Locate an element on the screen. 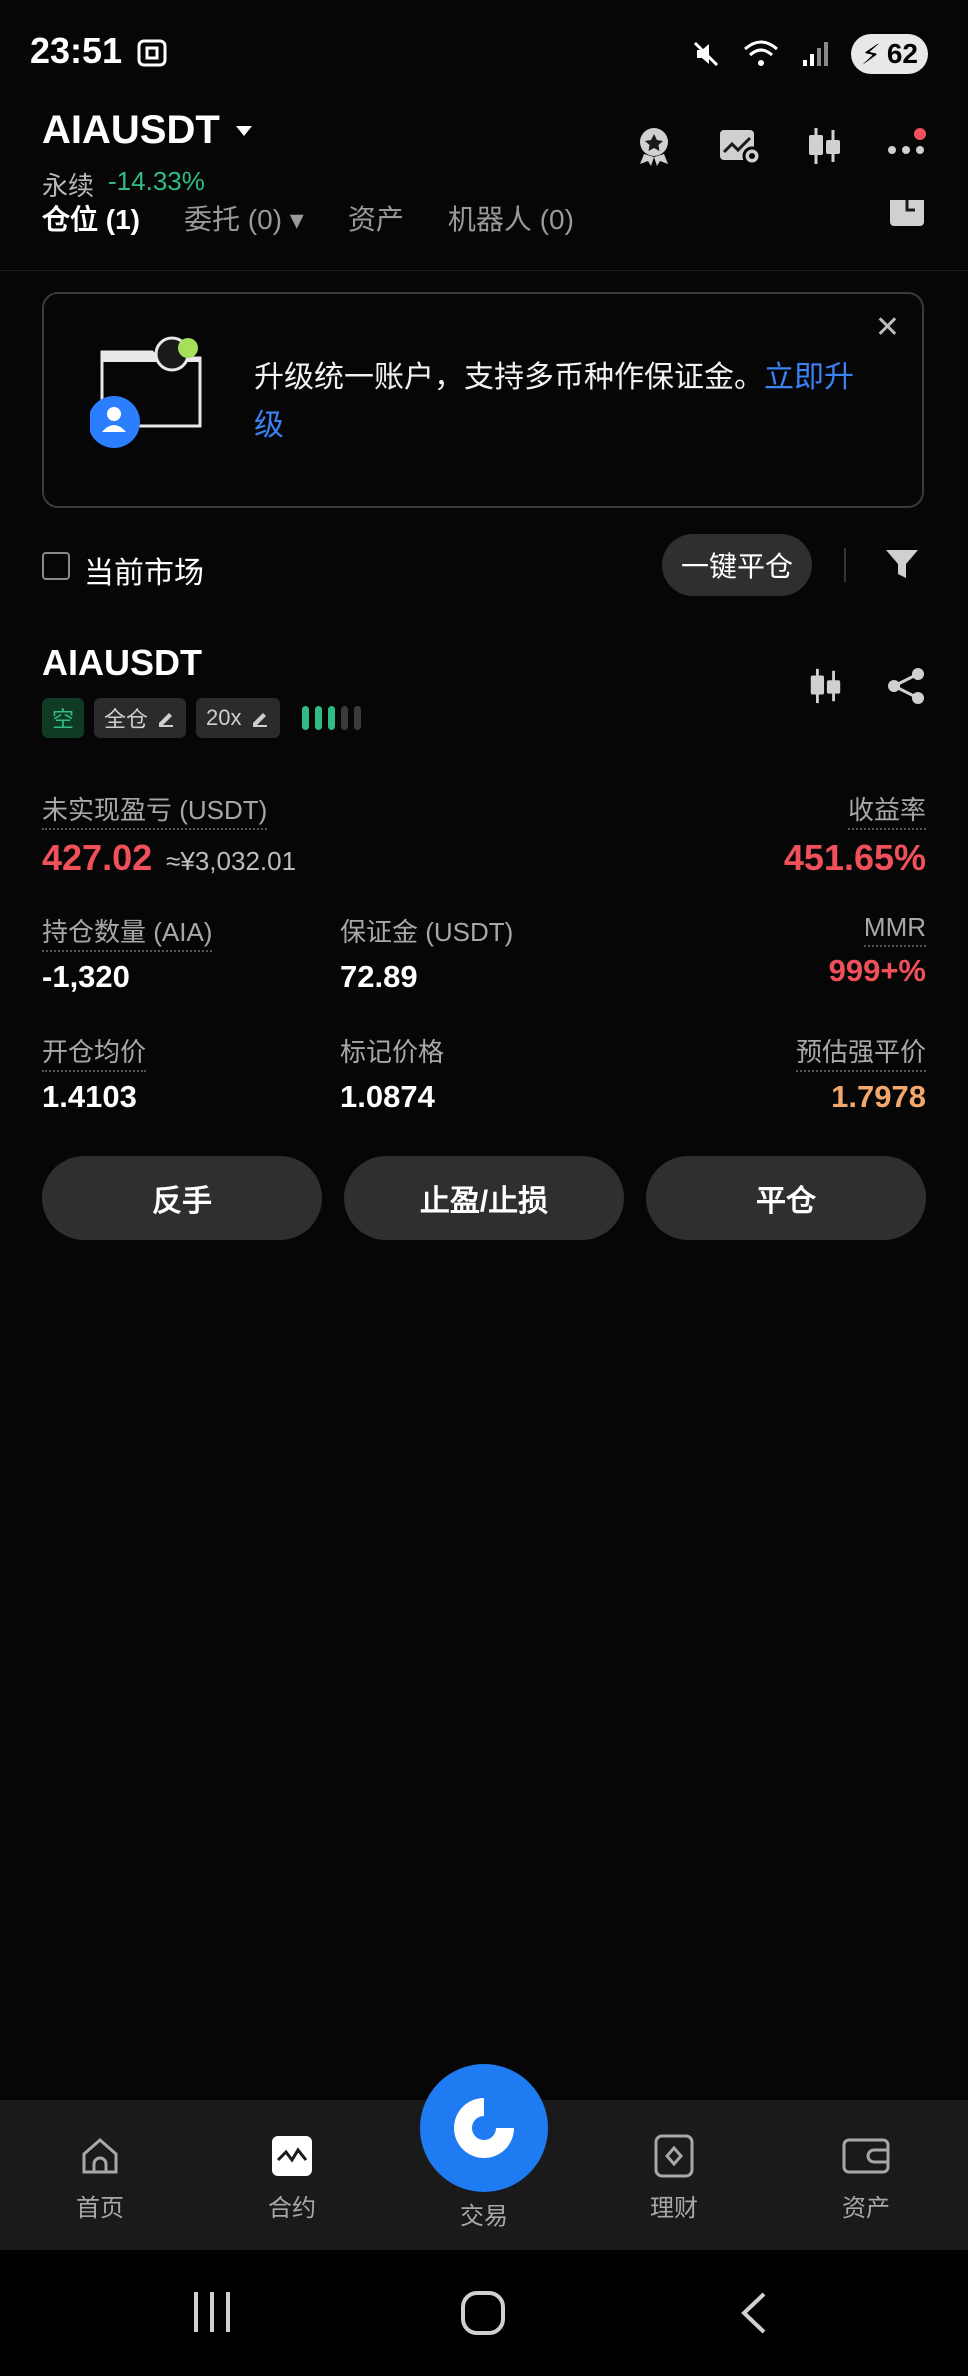 The width and height of the screenshot is (968, 2376). size-value: -1,320 is located at coordinates (86, 976).